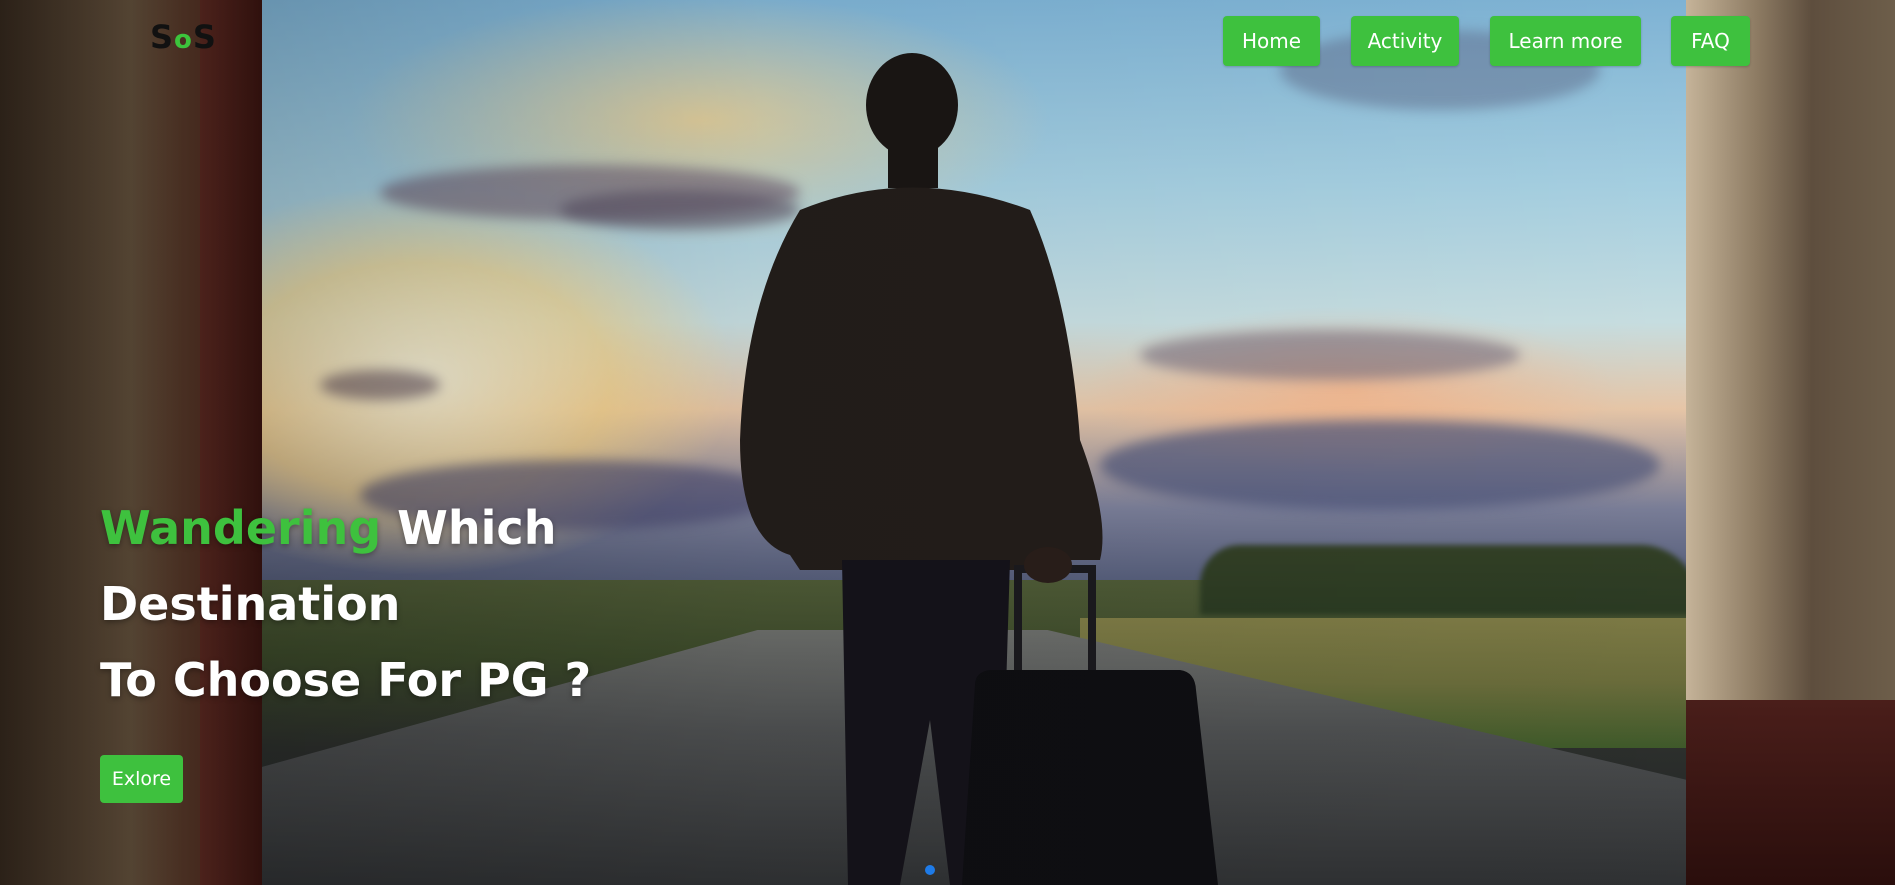 The image size is (1895, 885). What do you see at coordinates (250, 604) in the screenshot?
I see `headline-text: Destination` at bounding box center [250, 604].